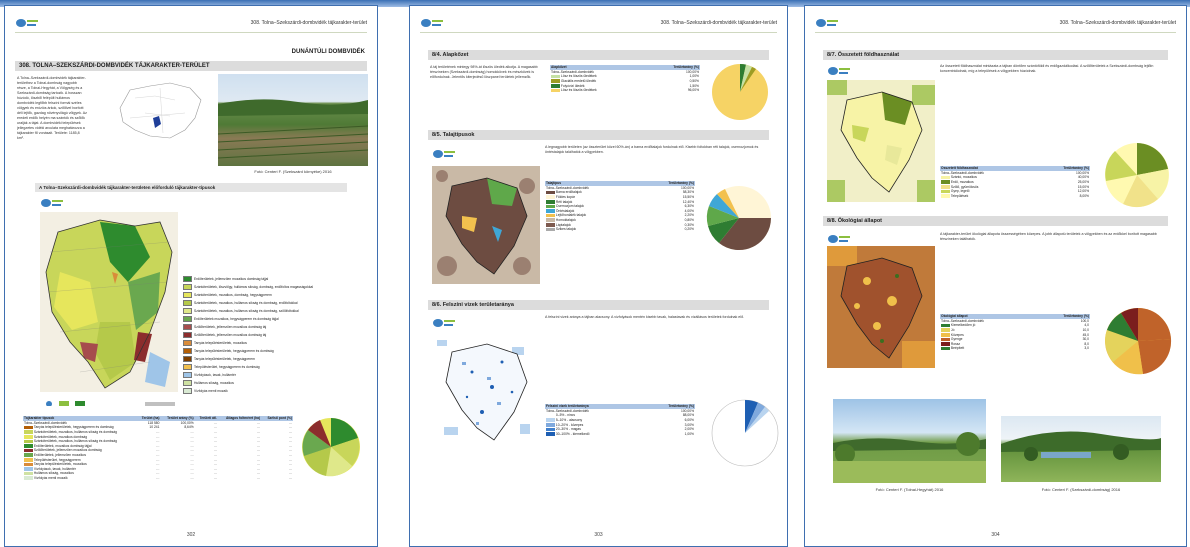 The height and width of the screenshot is (547, 1190). Describe the element at coordinates (881, 141) in the screenshot. I see `land-use-map` at that location.